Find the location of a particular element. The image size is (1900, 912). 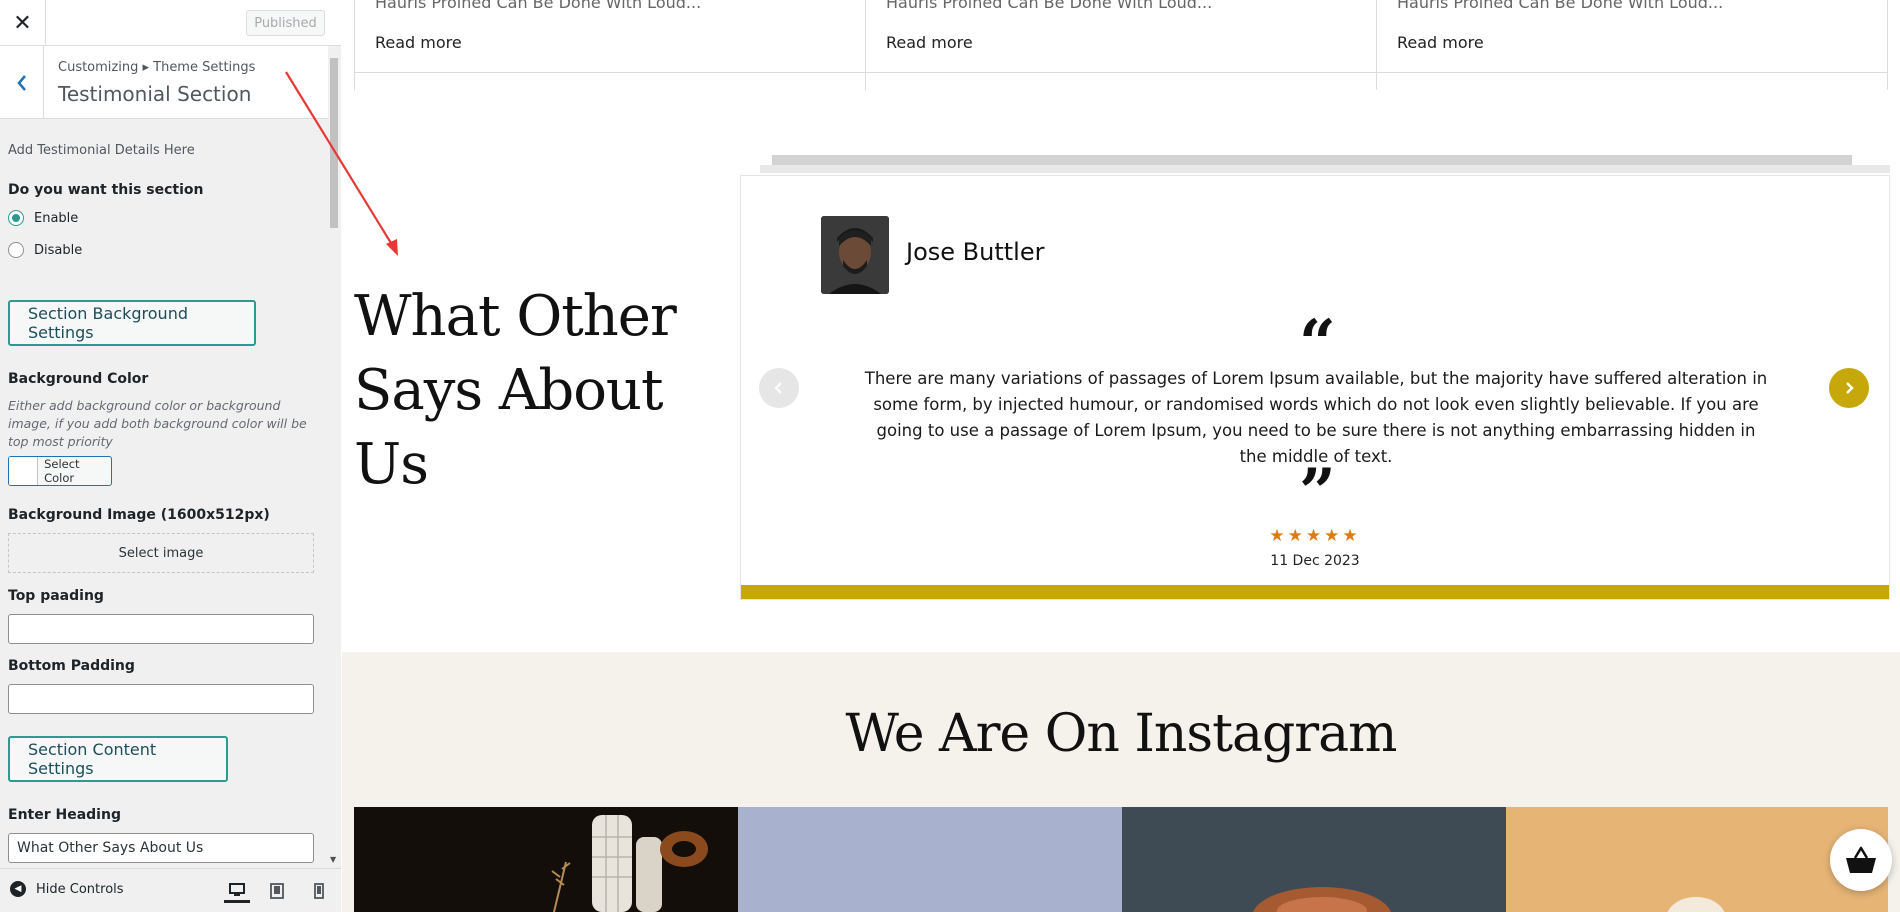

top-padding-label: Top paading is located at coordinates (56, 596).